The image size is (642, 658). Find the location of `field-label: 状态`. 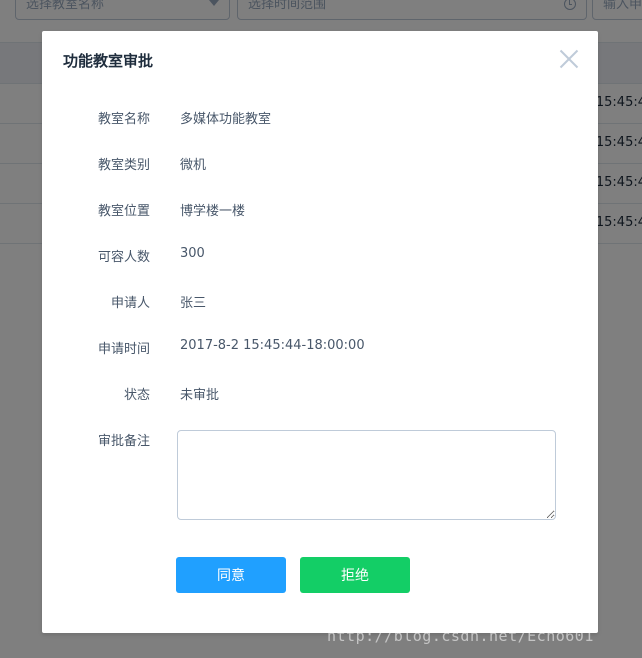

field-label: 状态 is located at coordinates (136, 395).